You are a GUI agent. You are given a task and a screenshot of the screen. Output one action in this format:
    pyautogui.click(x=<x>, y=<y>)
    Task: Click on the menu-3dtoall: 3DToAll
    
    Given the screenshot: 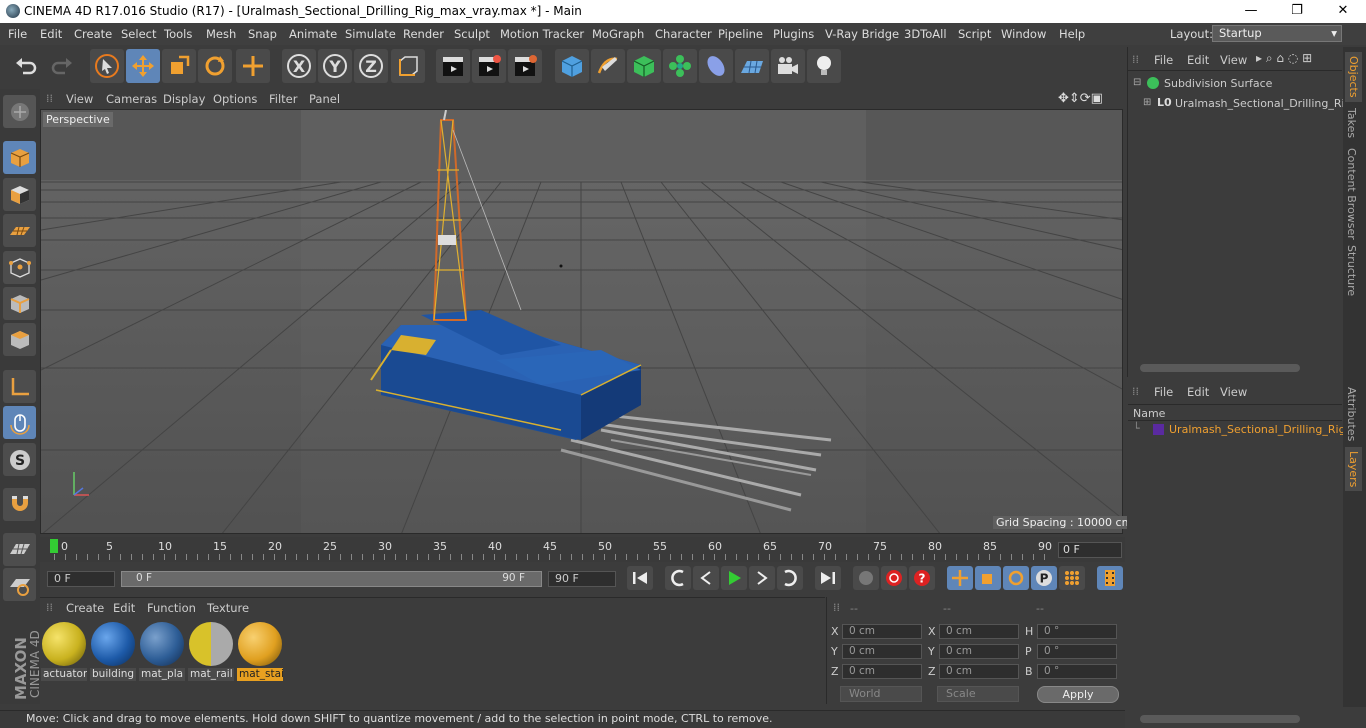 What is the action you would take?
    pyautogui.click(x=925, y=34)
    